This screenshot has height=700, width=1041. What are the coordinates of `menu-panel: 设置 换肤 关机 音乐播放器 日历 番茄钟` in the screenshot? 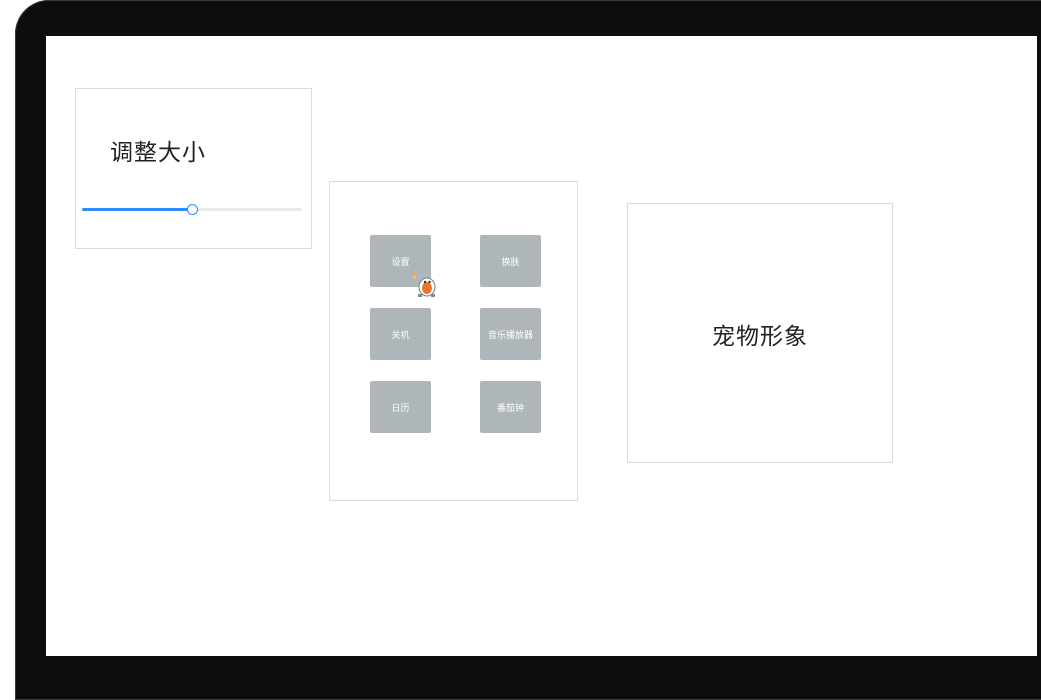 It's located at (453, 341).